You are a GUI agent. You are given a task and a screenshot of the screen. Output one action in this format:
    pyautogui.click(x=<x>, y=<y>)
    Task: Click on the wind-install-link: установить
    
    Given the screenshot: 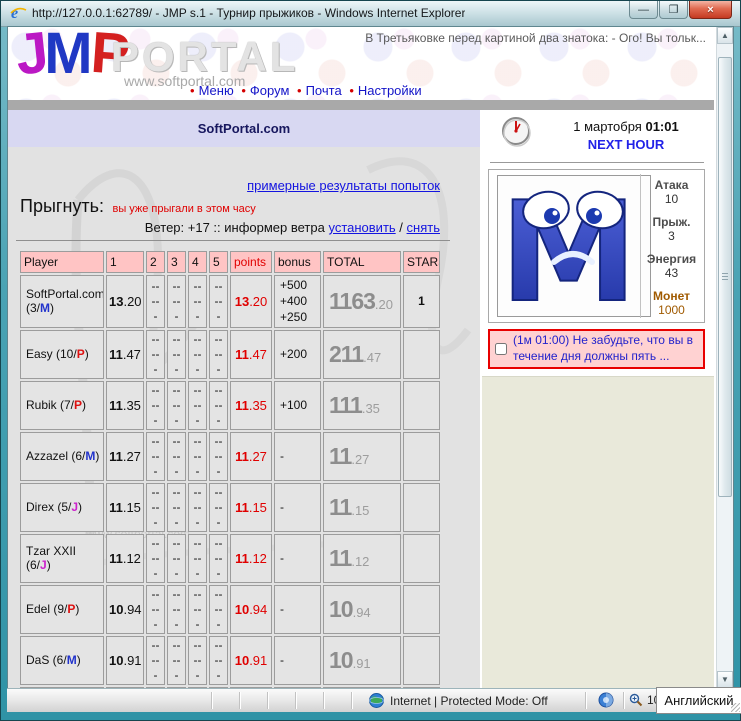 What is the action you would take?
    pyautogui.click(x=361, y=227)
    